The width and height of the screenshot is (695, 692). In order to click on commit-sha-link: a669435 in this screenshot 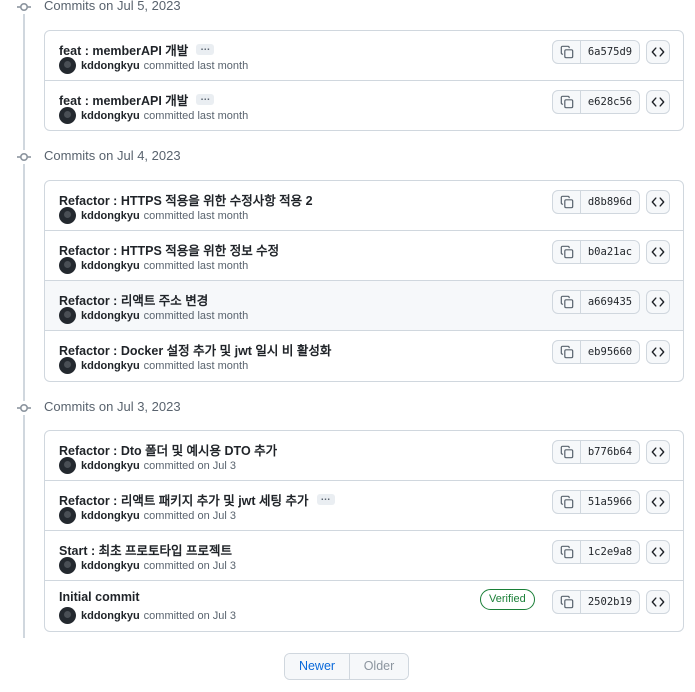, I will do `click(610, 302)`.